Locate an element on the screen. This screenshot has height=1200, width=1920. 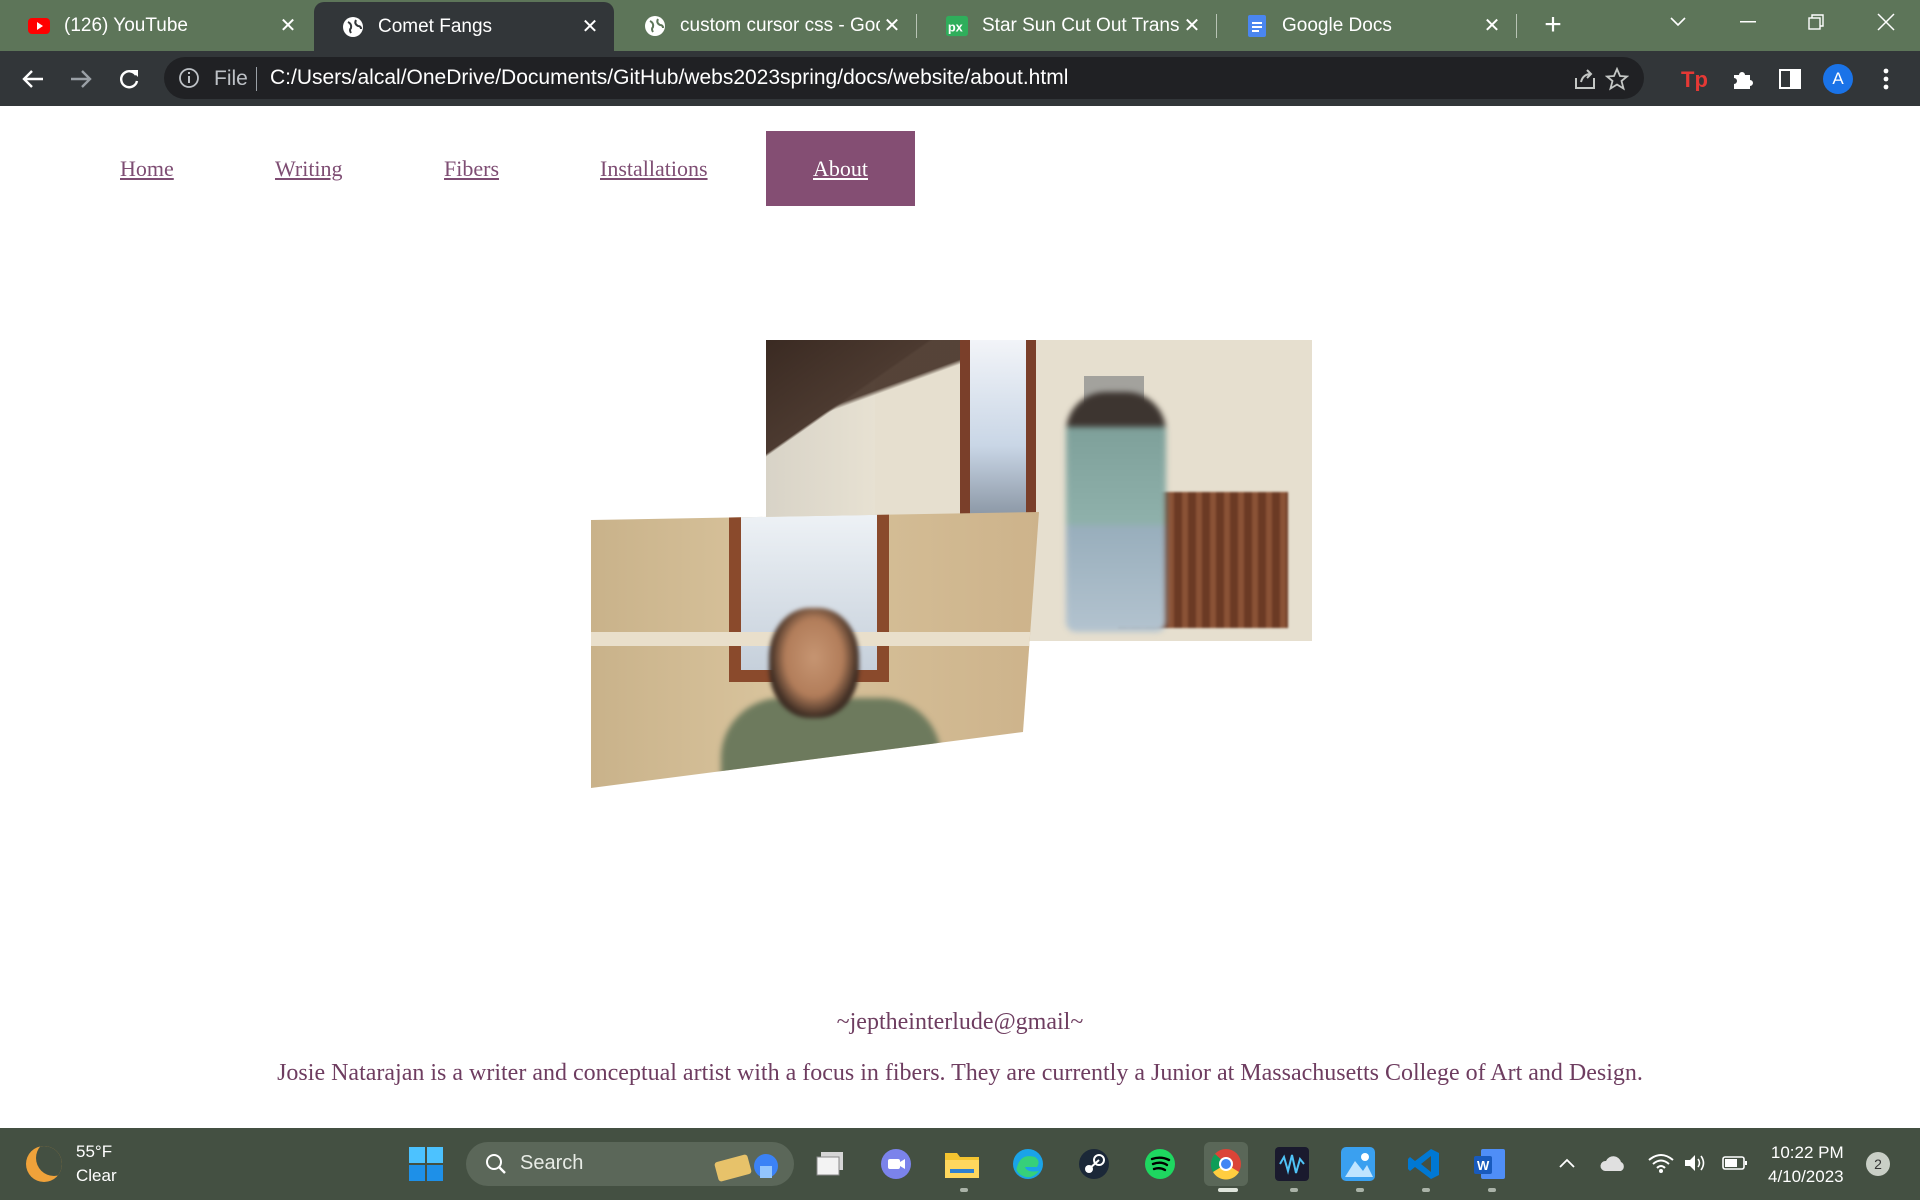
search-placeholder: Search is located at coordinates (552, 1163).